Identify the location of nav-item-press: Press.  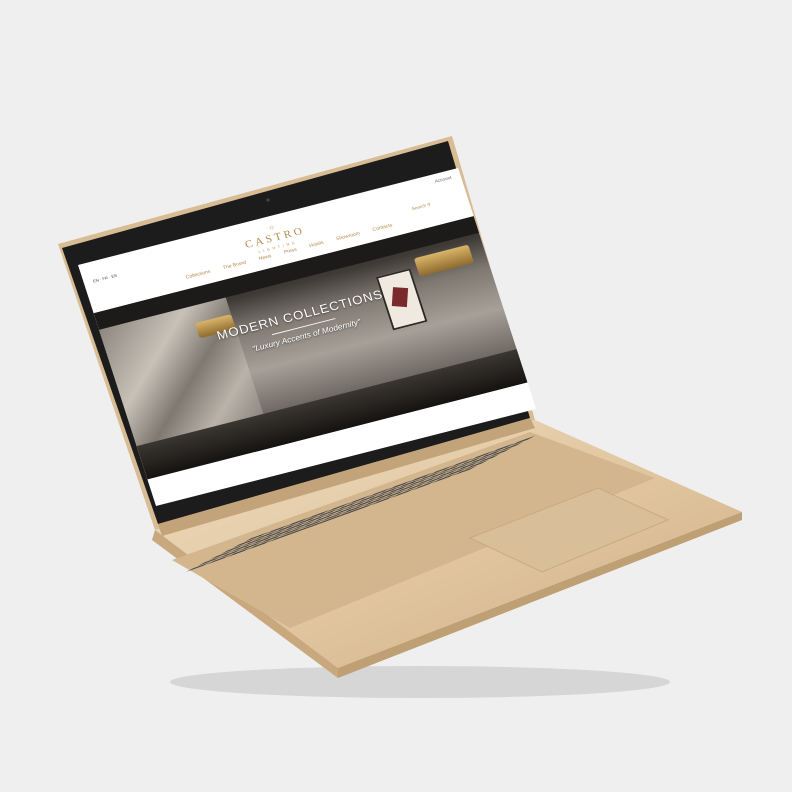
(290, 251).